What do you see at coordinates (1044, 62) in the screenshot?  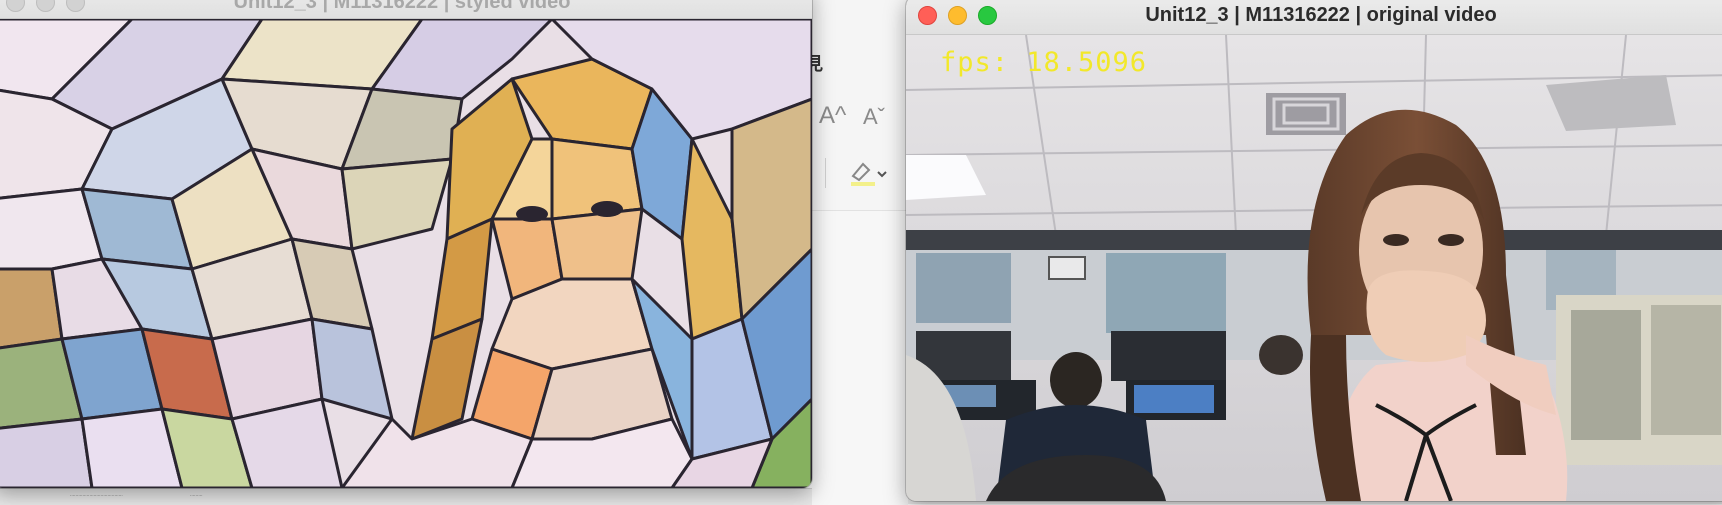 I see `fps-overlay-text: fps: 18.5096` at bounding box center [1044, 62].